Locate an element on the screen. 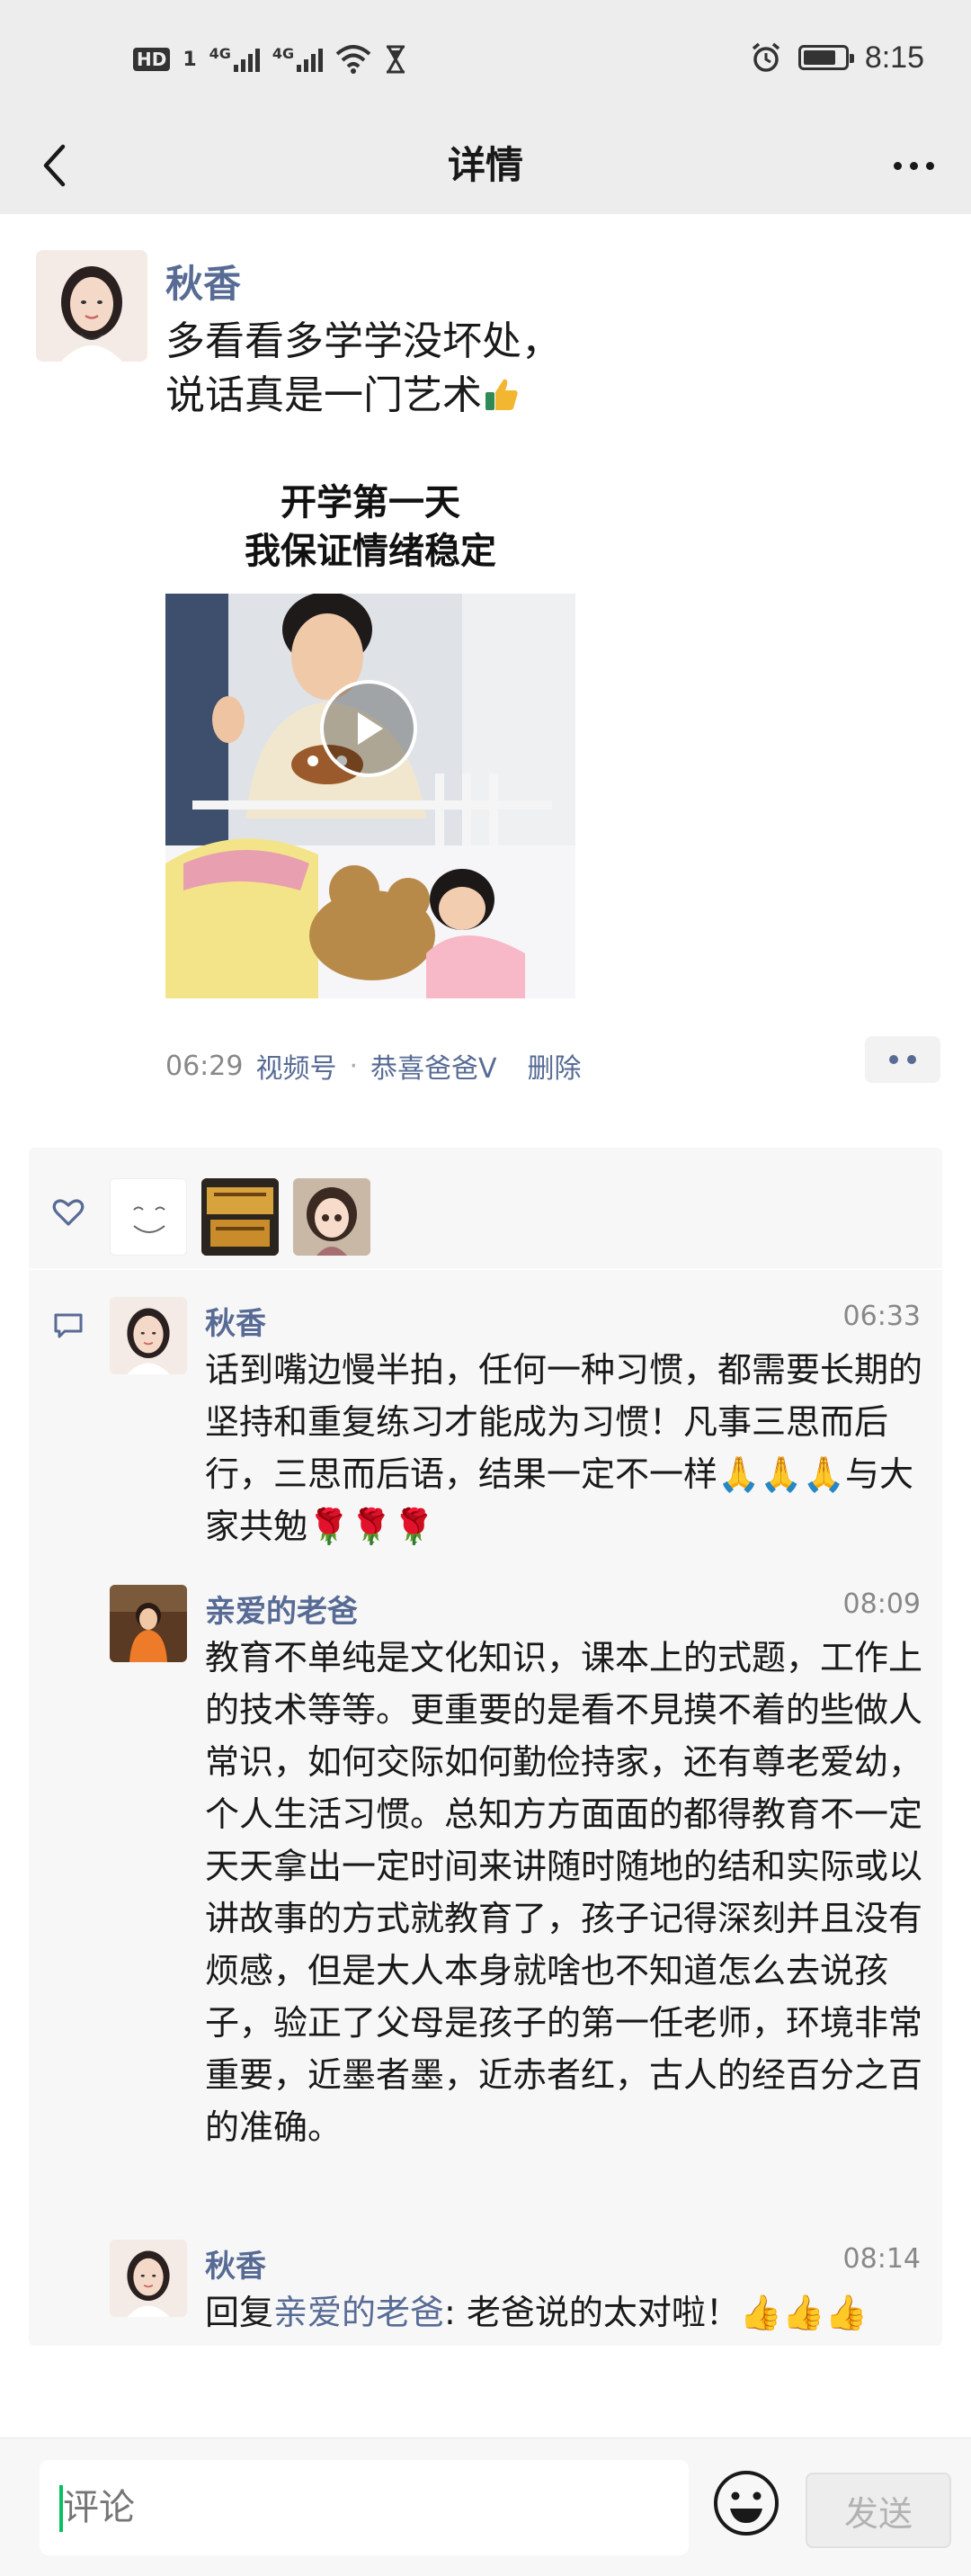 The height and width of the screenshot is (2576, 971). thumbs-up-icon is located at coordinates (502, 394).